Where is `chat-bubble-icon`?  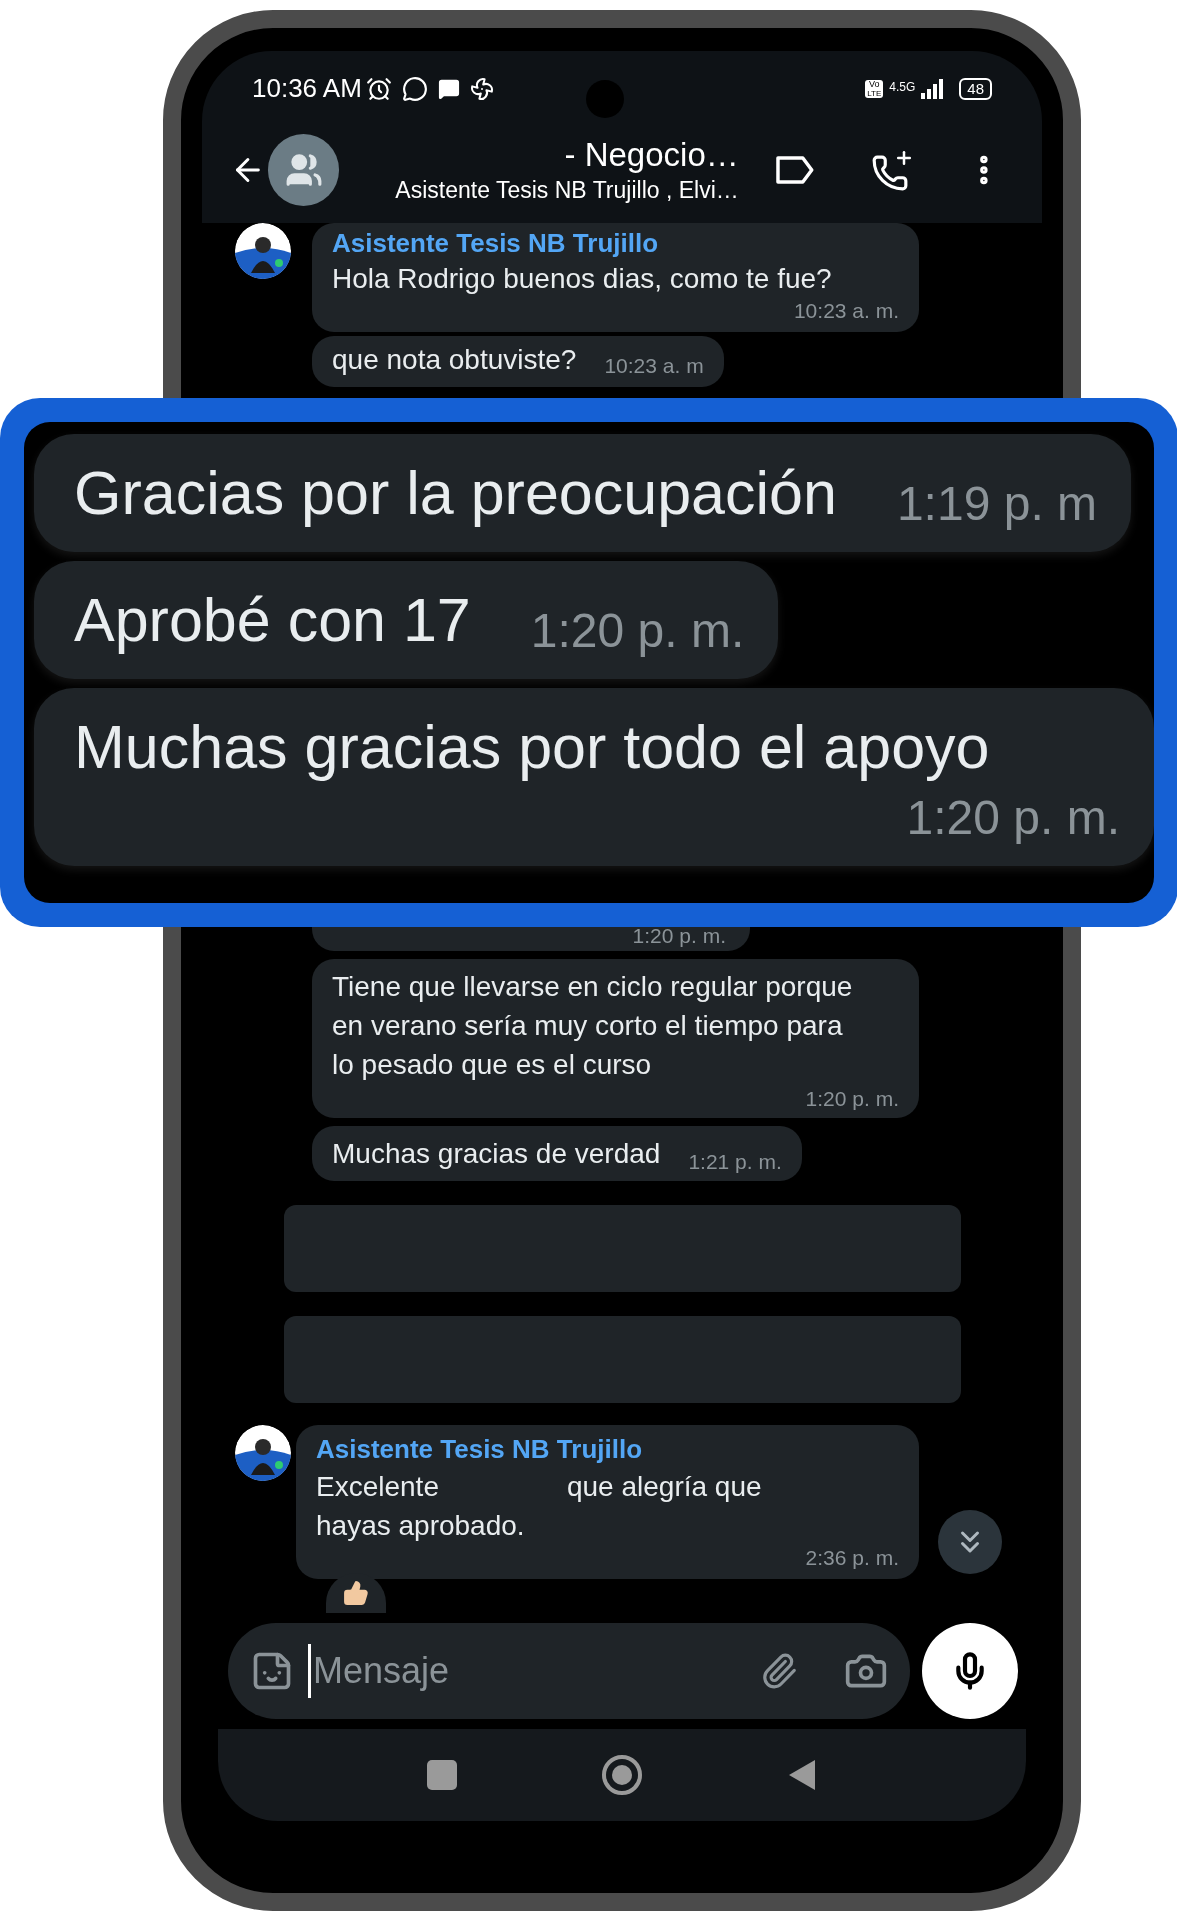
chat-bubble-icon is located at coordinates (414, 88).